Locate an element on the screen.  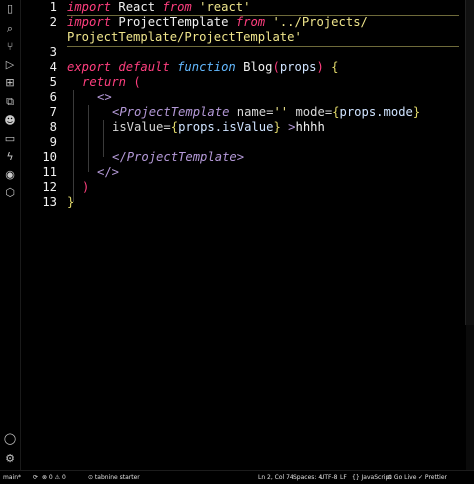
files-icon: ▯ is located at coordinates (10, 9).